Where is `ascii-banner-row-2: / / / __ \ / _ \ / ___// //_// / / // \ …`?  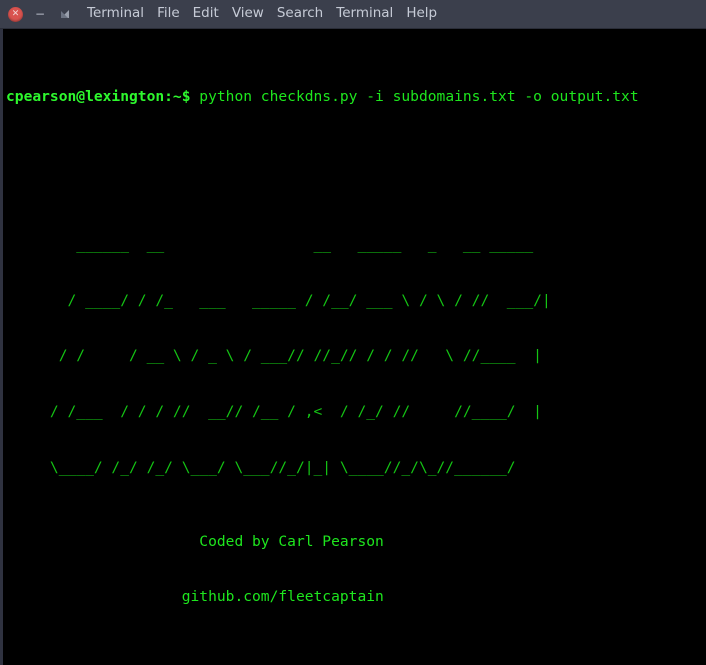
ascii-banner-row-2: / / / __ \ / _ \ / ___// //_// / / // \ … is located at coordinates (274, 356).